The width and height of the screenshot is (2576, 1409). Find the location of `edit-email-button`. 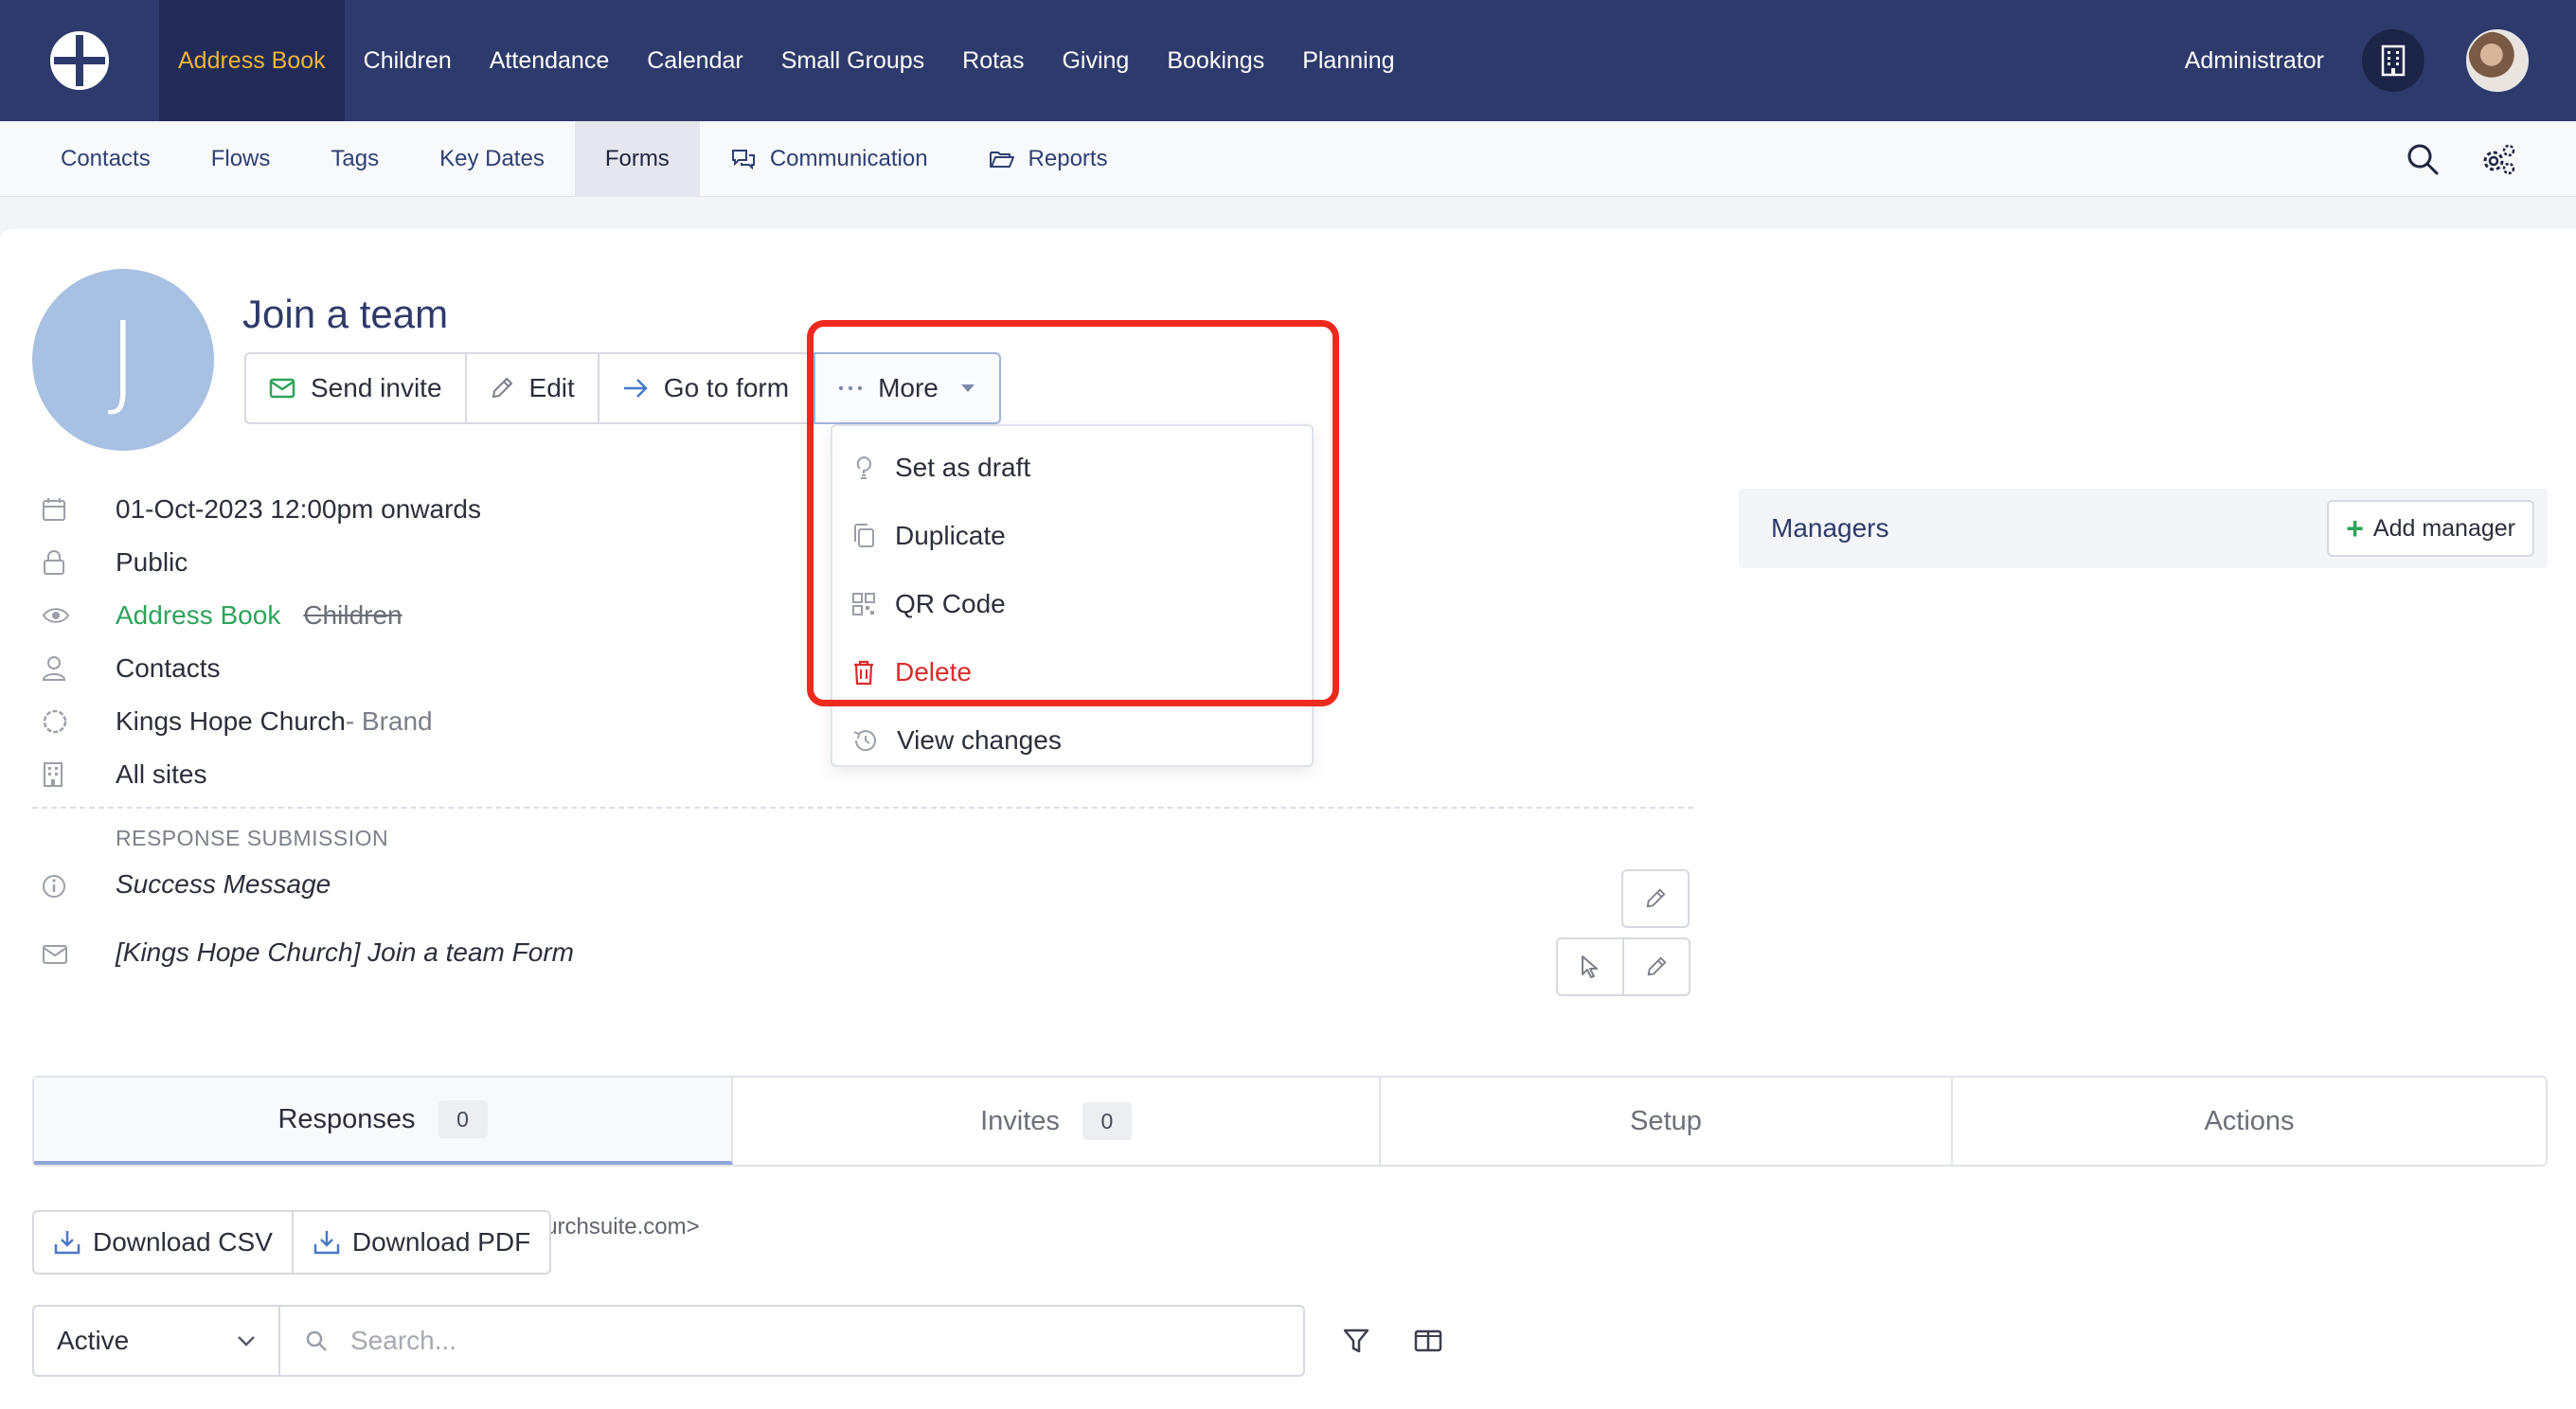

edit-email-button is located at coordinates (1656, 966).